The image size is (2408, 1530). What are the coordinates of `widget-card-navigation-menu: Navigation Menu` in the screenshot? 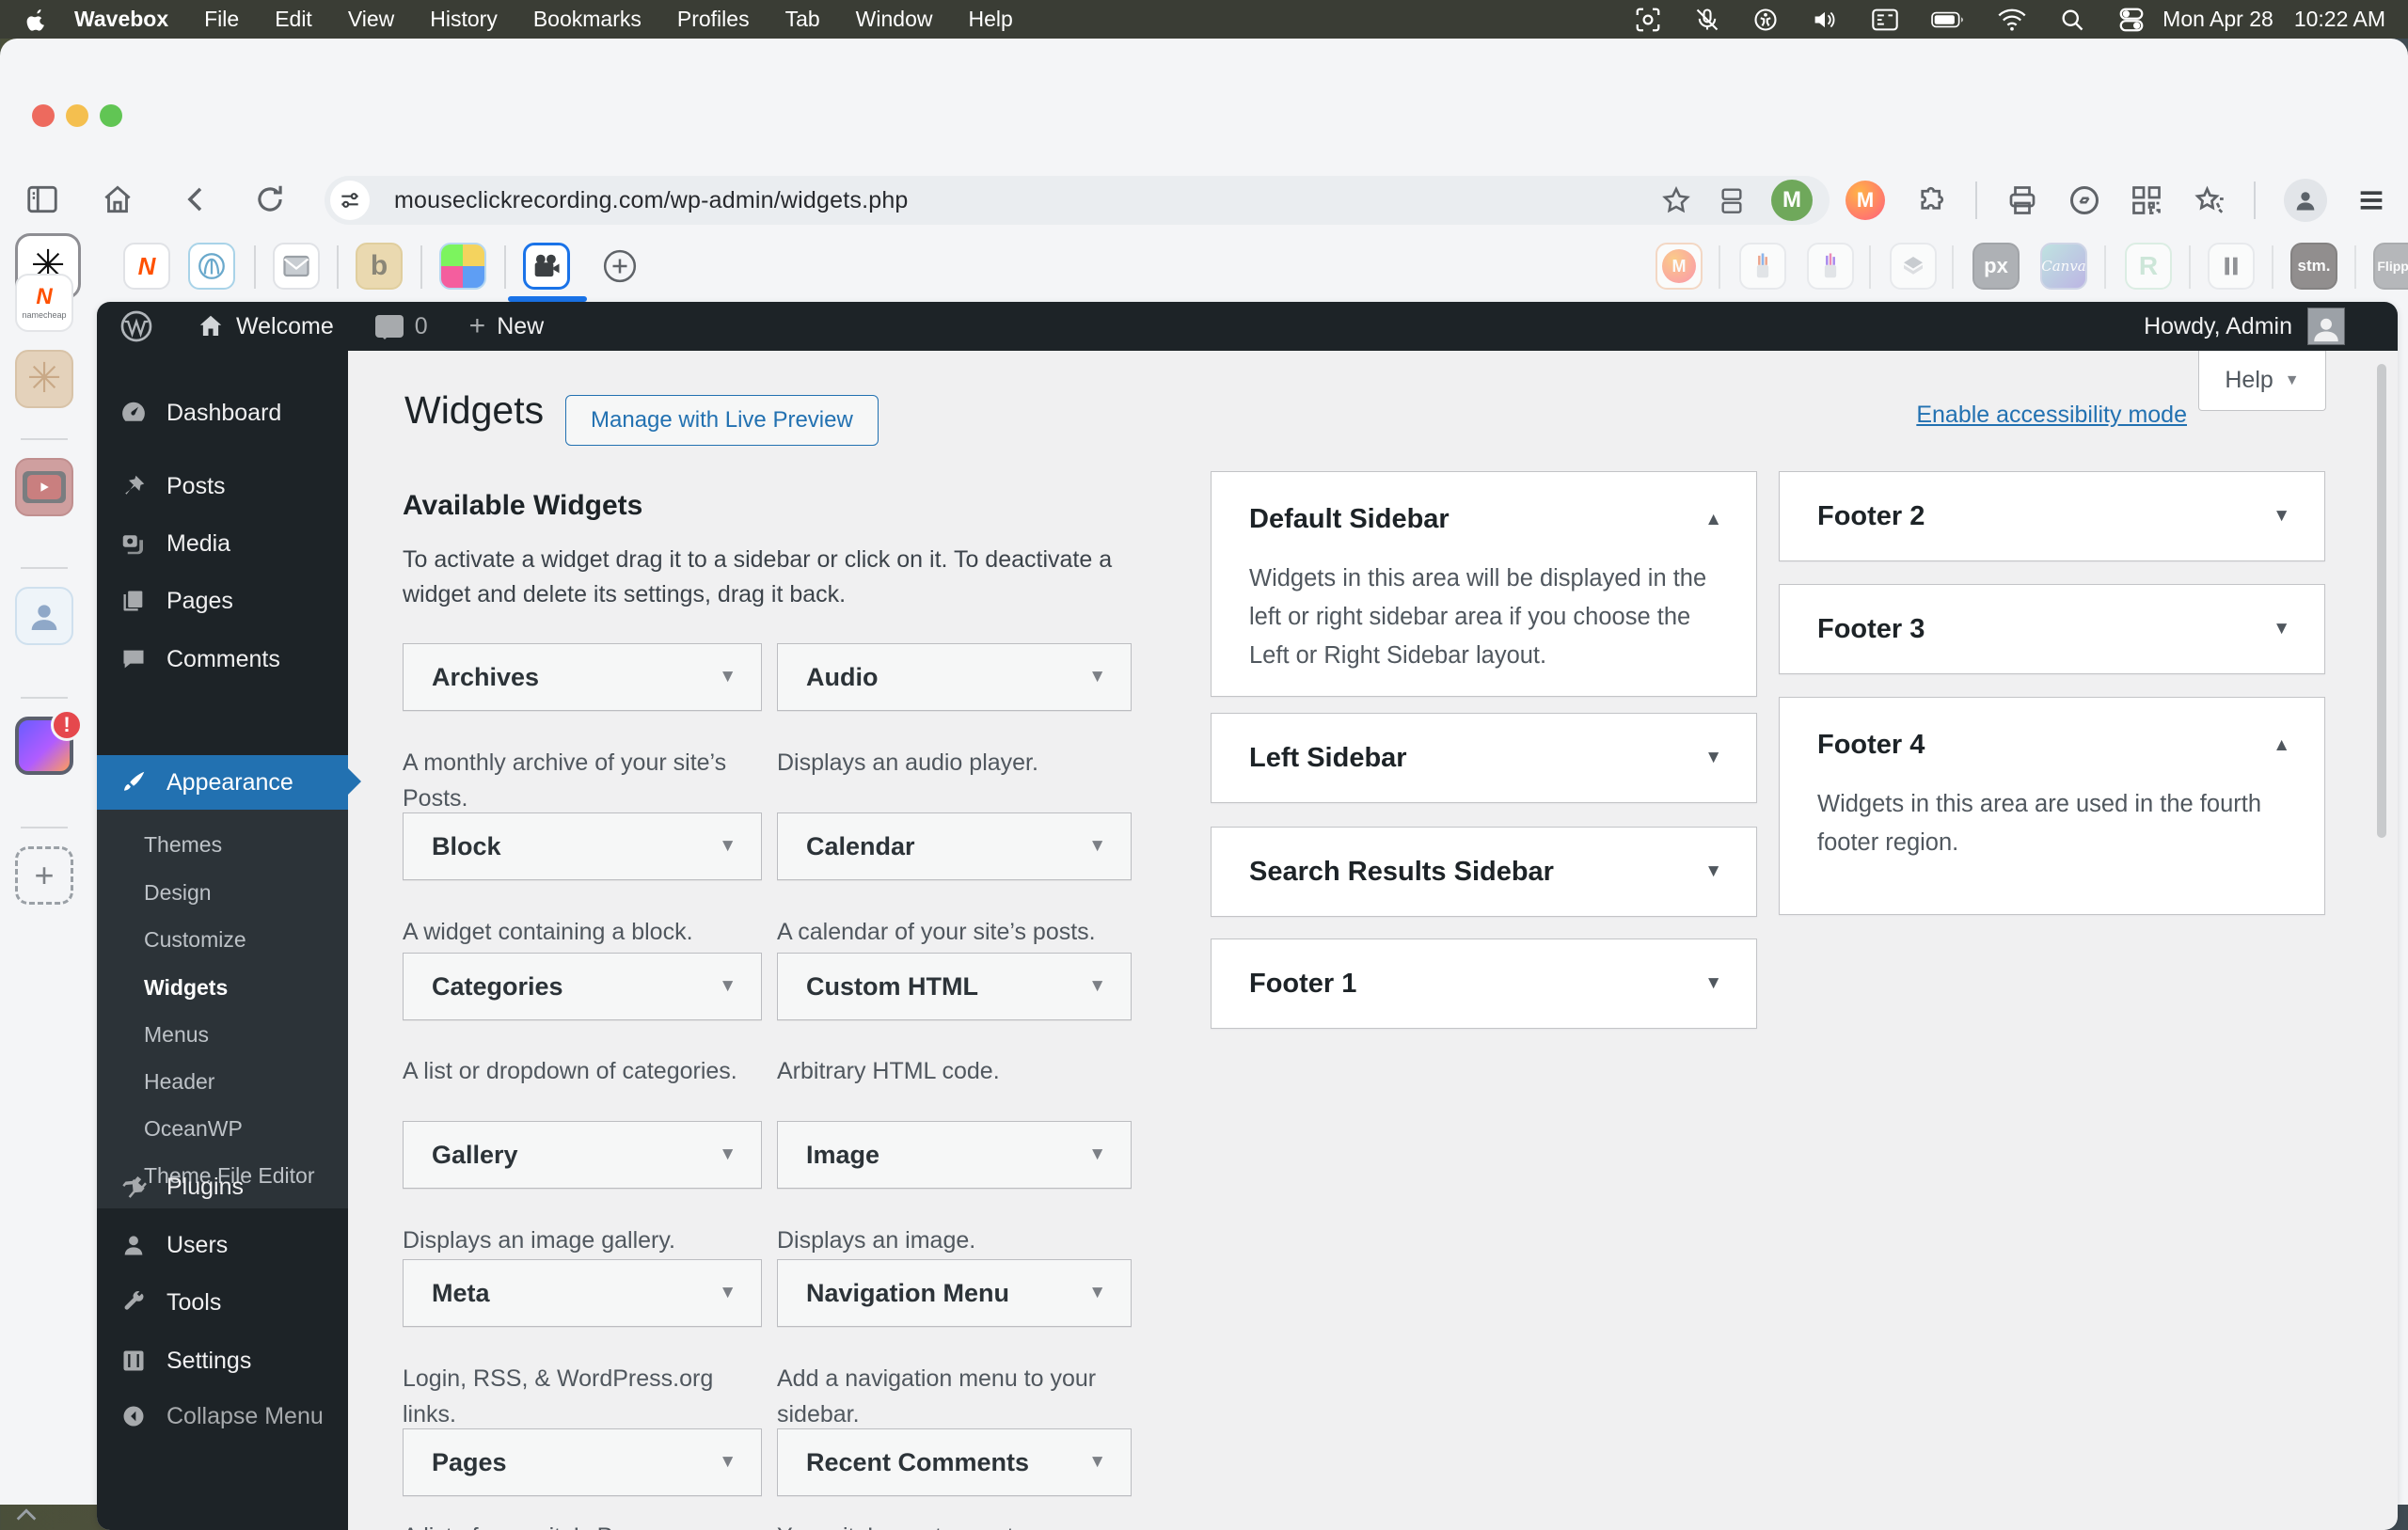 It's located at (955, 1293).